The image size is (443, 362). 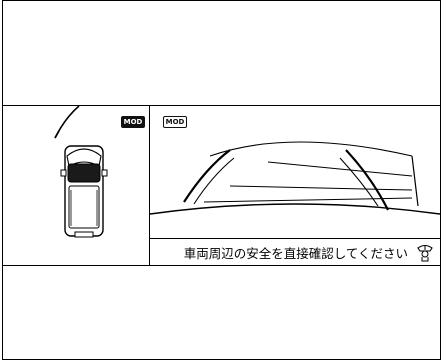 I want to click on rear-camera-image, so click(x=295, y=178).